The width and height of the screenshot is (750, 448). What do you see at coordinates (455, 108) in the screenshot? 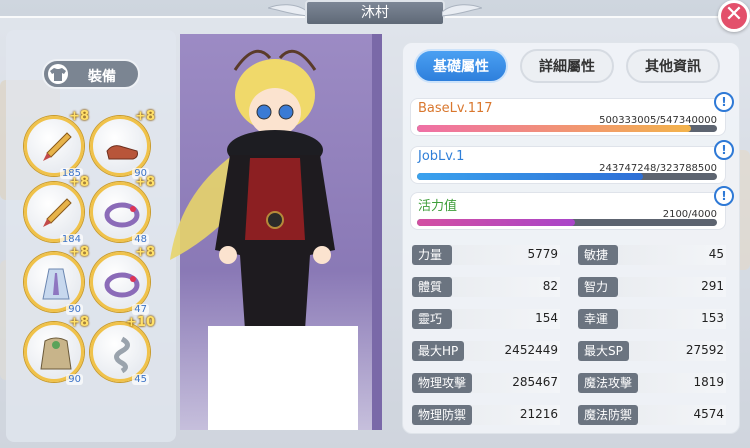
I see `bar-label: BaseLv.117` at bounding box center [455, 108].